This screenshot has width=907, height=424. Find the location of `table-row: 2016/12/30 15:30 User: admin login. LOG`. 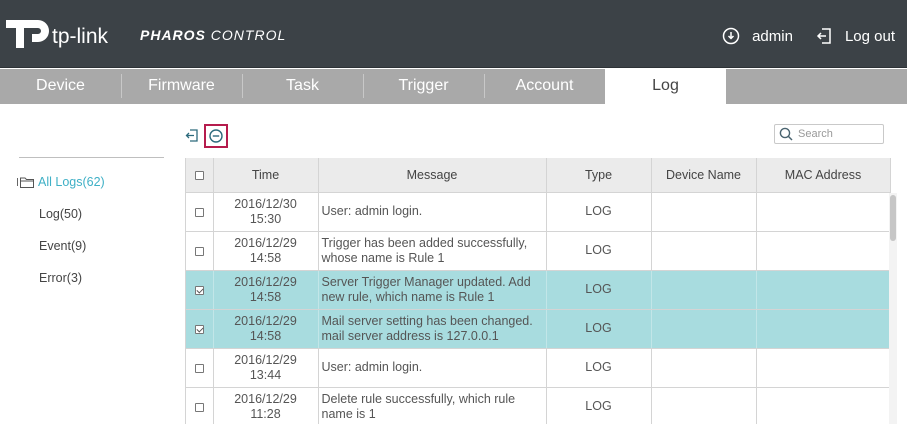

table-row: 2016/12/30 15:30 User: admin login. LOG is located at coordinates (538, 212).